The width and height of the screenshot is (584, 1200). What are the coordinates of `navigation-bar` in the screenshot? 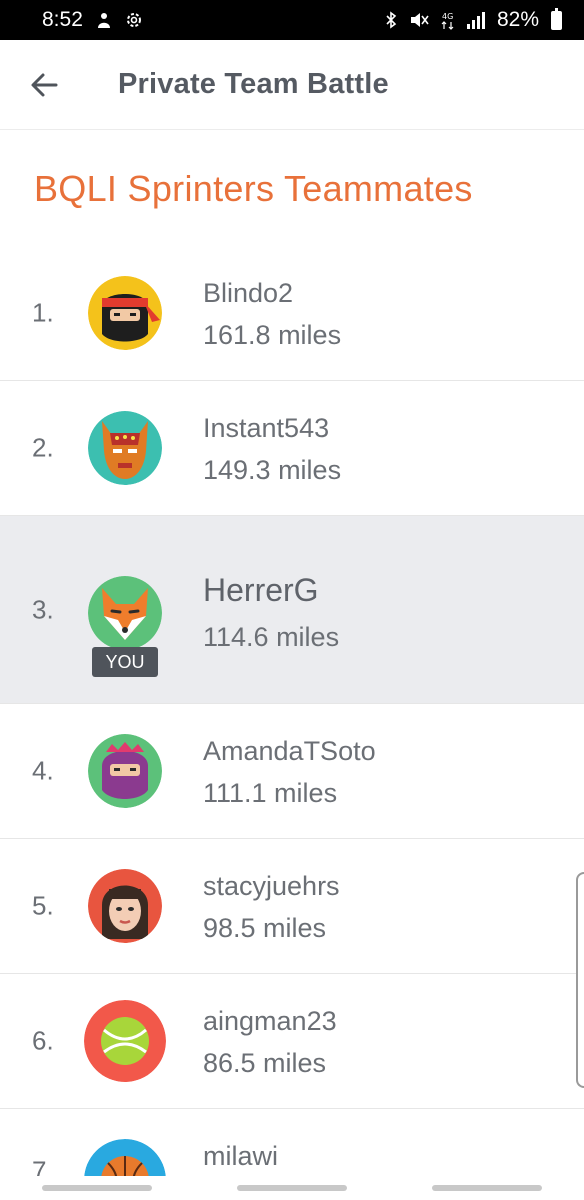 It's located at (292, 1188).